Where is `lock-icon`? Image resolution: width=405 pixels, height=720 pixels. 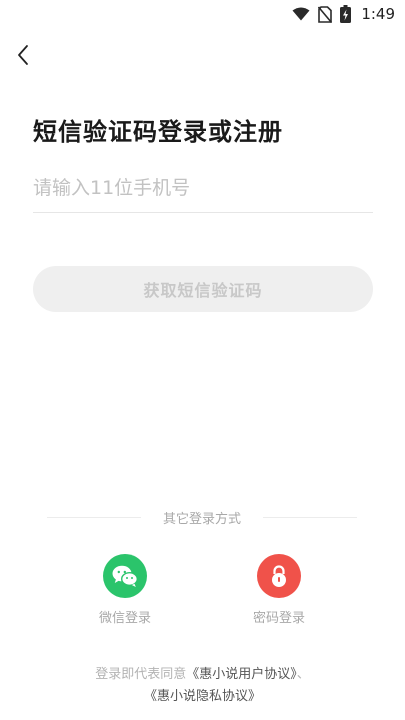
lock-icon is located at coordinates (279, 576).